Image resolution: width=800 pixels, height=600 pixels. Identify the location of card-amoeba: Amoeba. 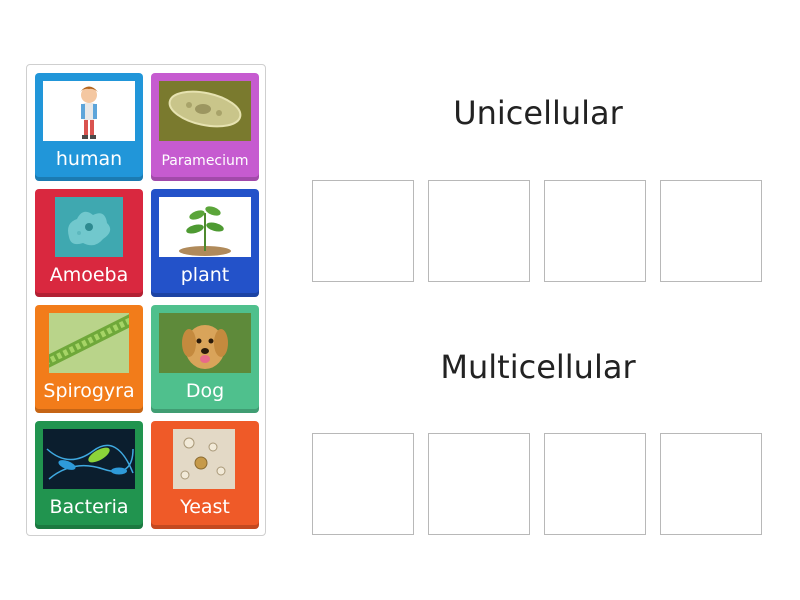
(89, 243).